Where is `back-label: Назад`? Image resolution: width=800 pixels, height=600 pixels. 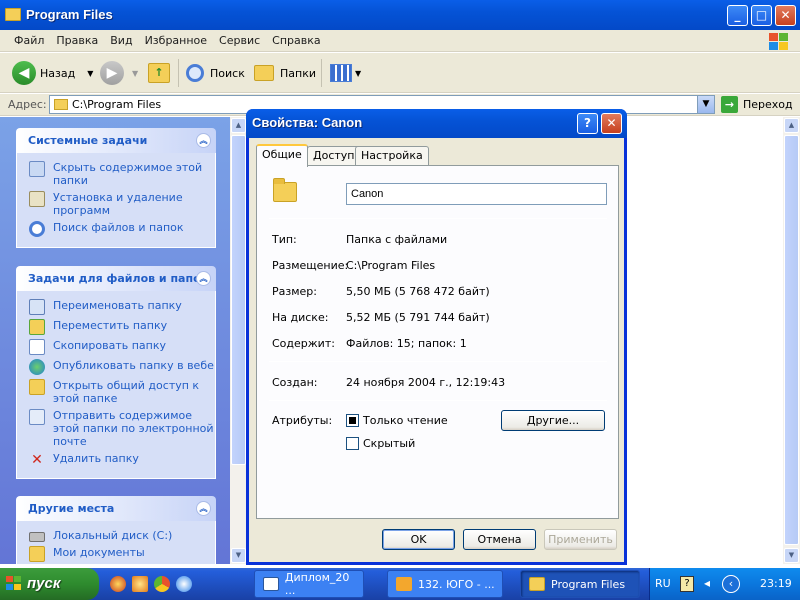 back-label: Назад is located at coordinates (58, 73).